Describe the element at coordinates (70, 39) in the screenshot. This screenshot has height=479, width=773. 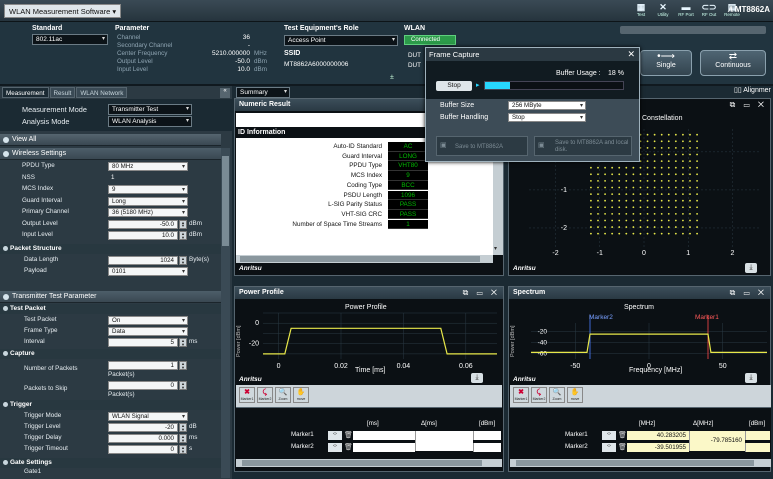
I see `standard-select: 802.11ac` at that location.